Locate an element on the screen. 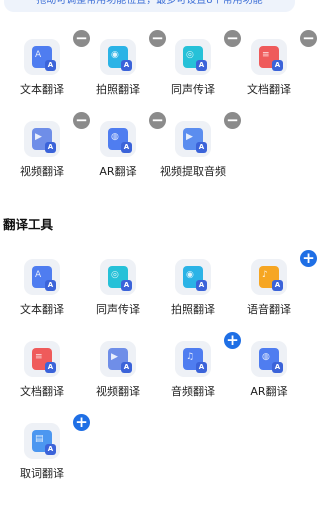 This screenshot has height=507, width=320. function-tile: ◍ A AR翻译 is located at coordinates (269, 376).